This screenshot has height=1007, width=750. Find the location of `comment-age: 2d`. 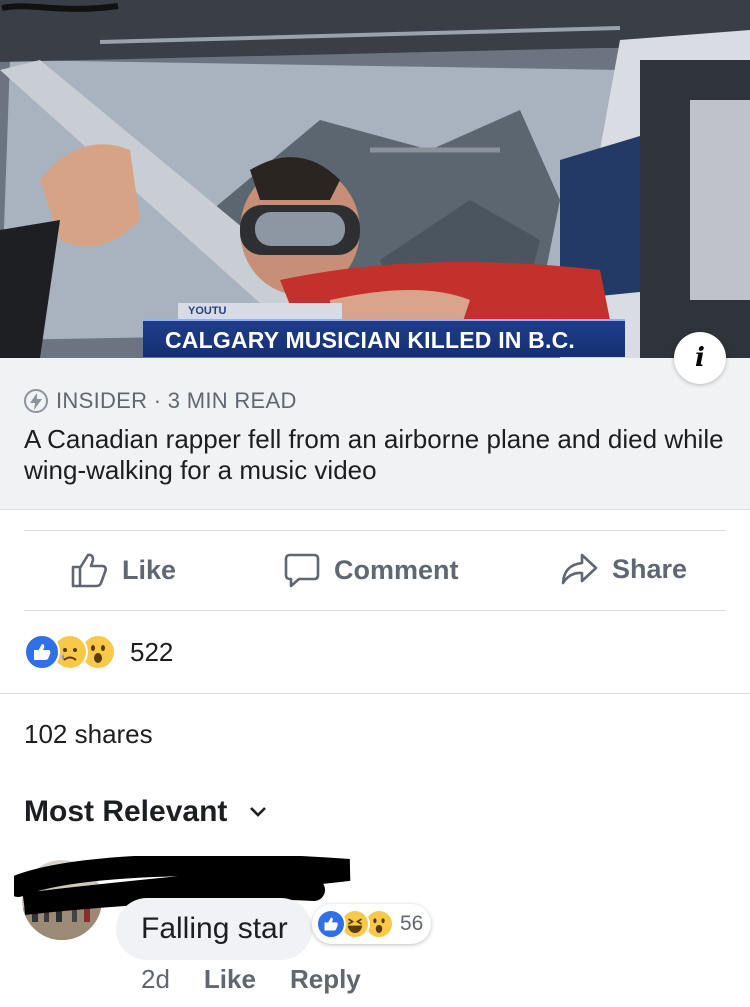

comment-age: 2d is located at coordinates (155, 979).